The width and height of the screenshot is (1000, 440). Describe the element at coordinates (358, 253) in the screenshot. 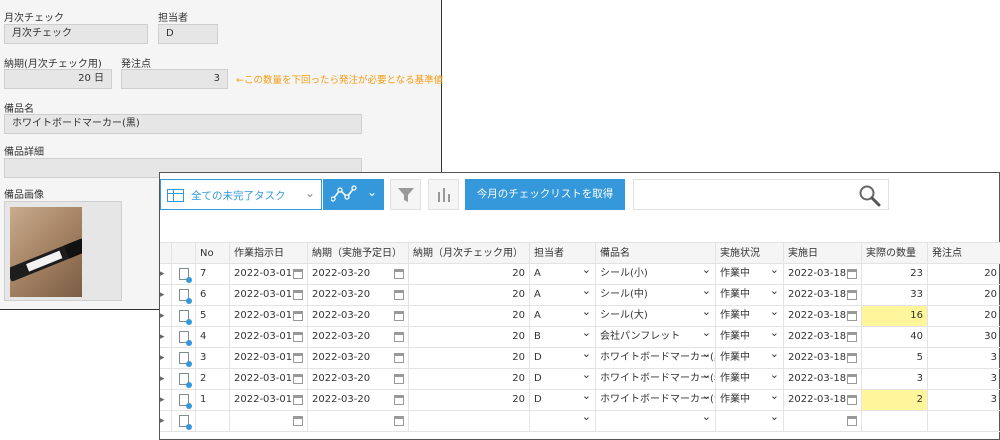

I see `header-due-date: 納期（実施予定日）` at that location.